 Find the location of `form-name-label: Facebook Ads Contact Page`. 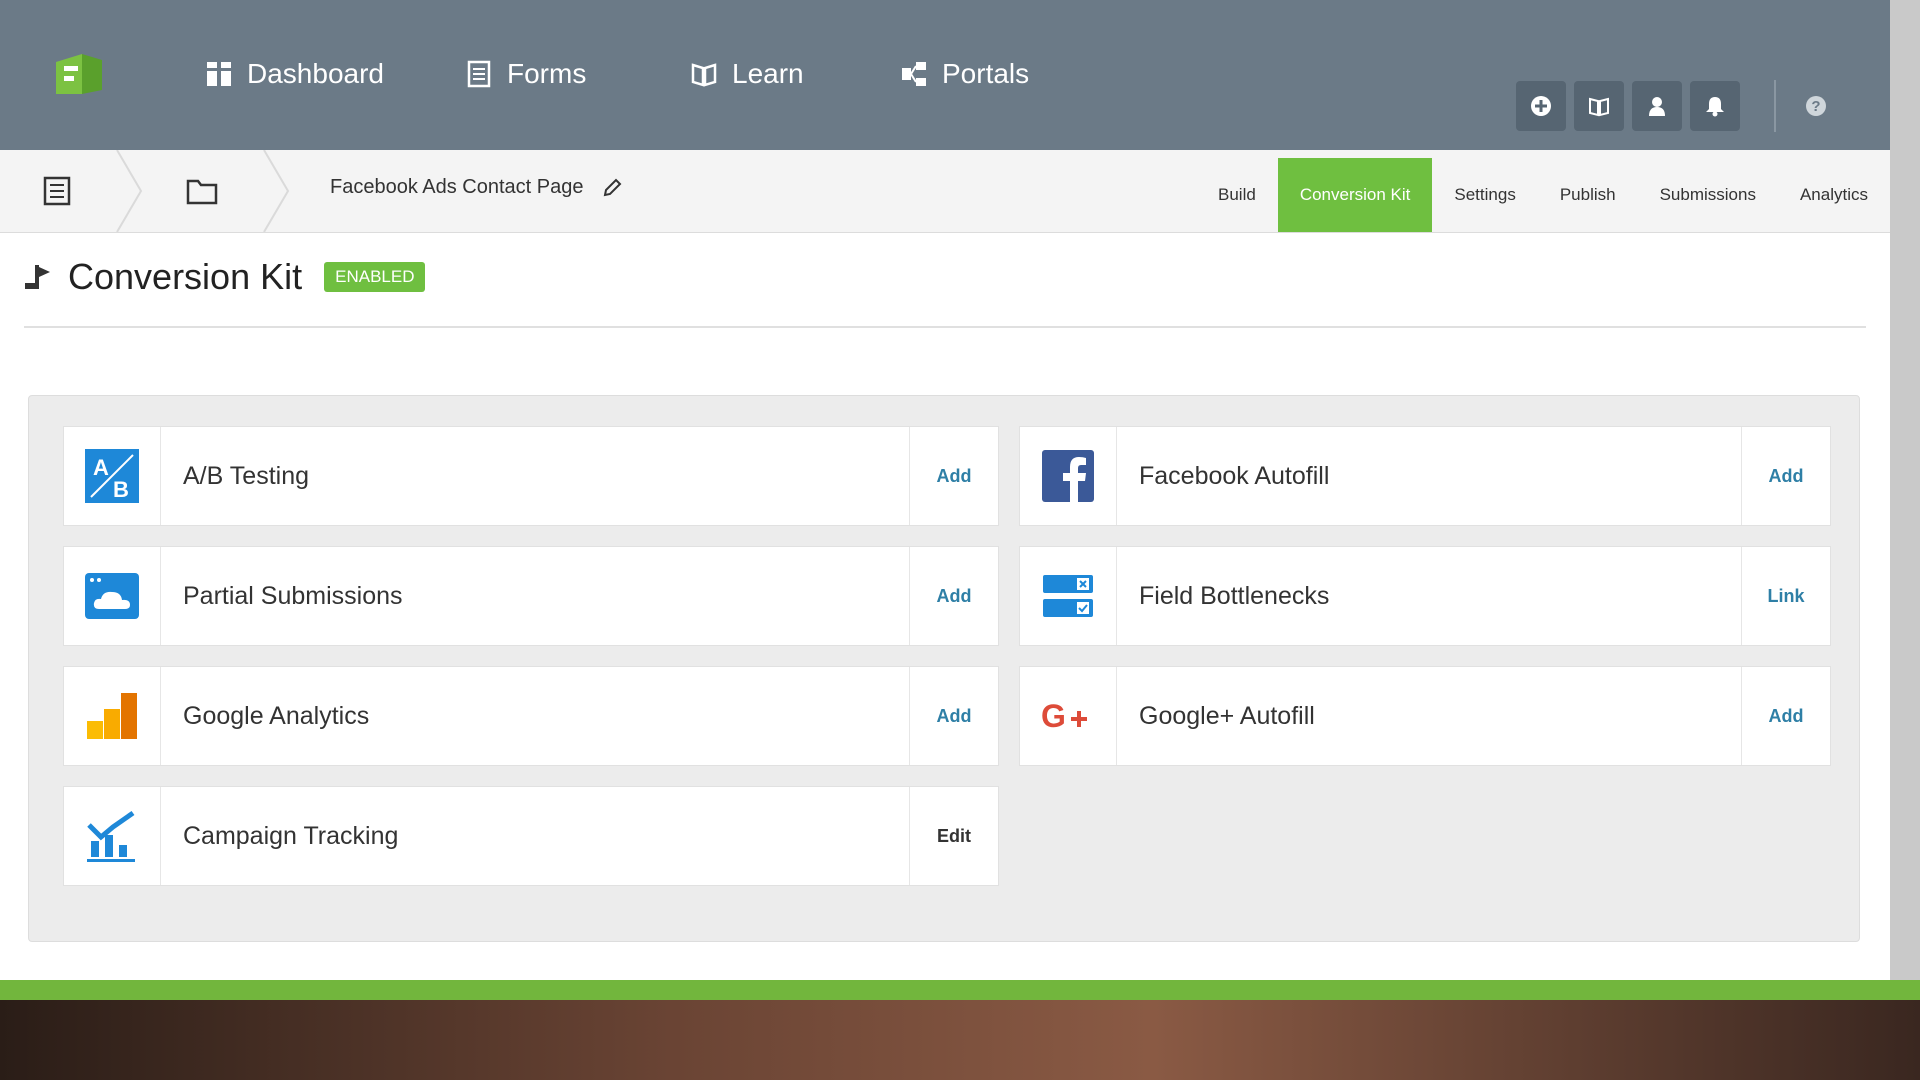

form-name-label: Facebook Ads Contact Page is located at coordinates (457, 187).